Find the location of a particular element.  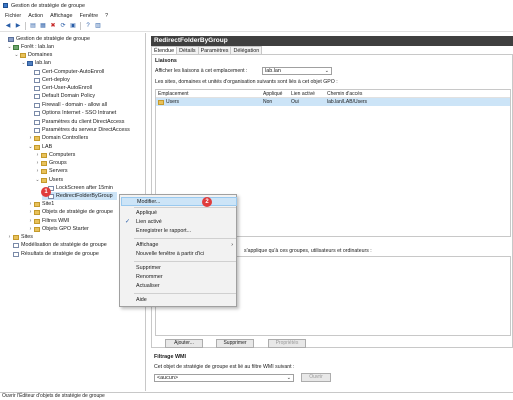

app-icon is located at coordinates (5, 5).